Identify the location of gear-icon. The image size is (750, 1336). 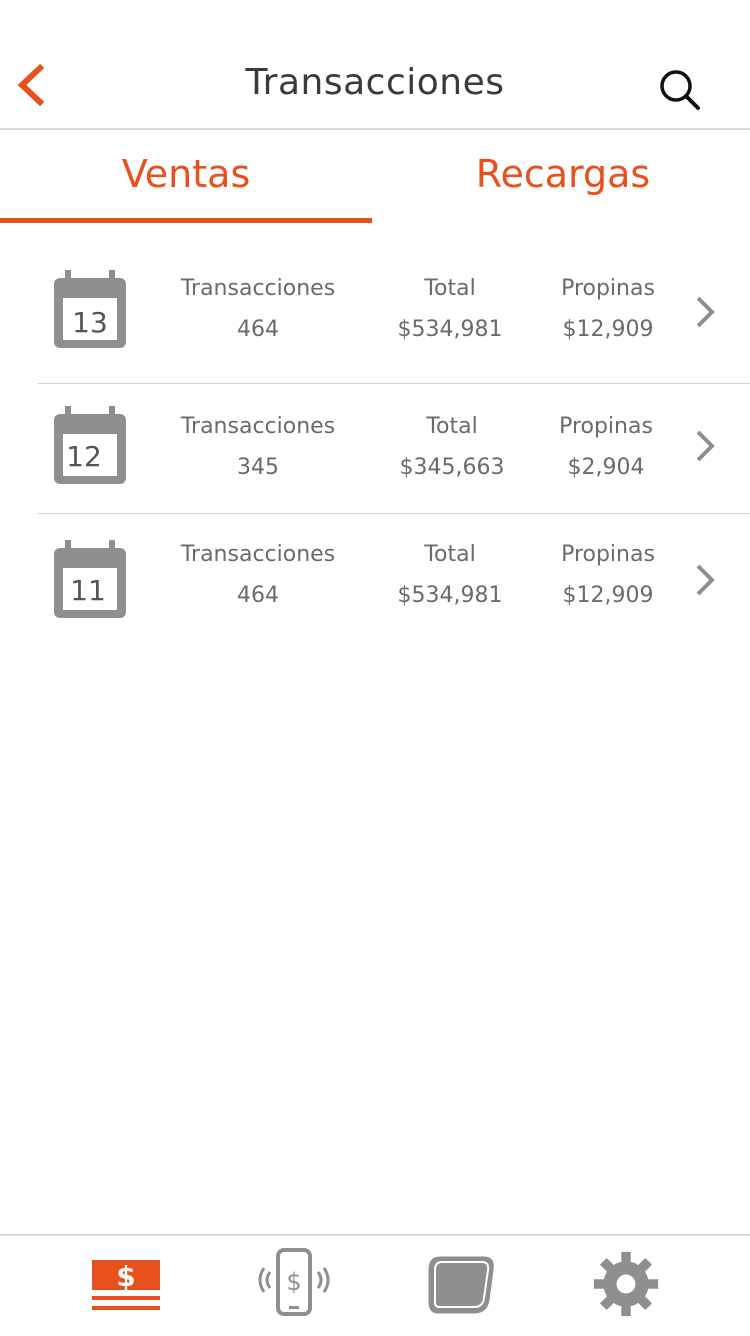
(626, 1284).